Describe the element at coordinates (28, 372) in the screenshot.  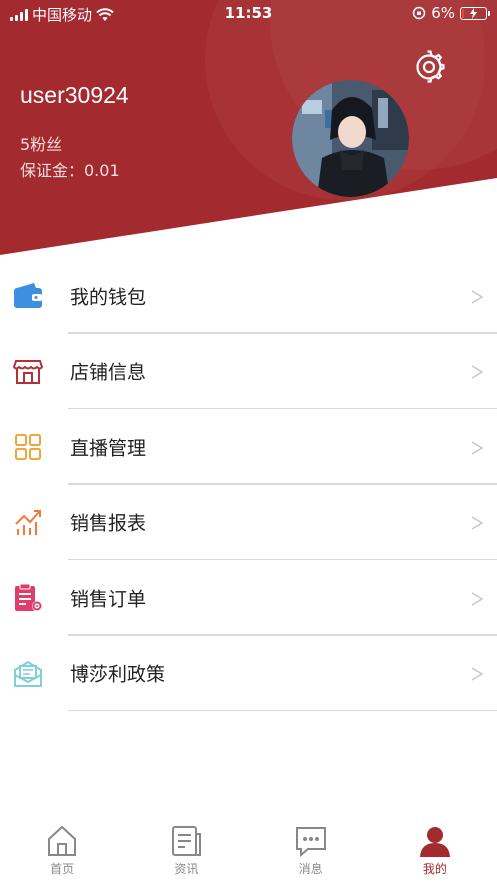
I see `store-icon` at that location.